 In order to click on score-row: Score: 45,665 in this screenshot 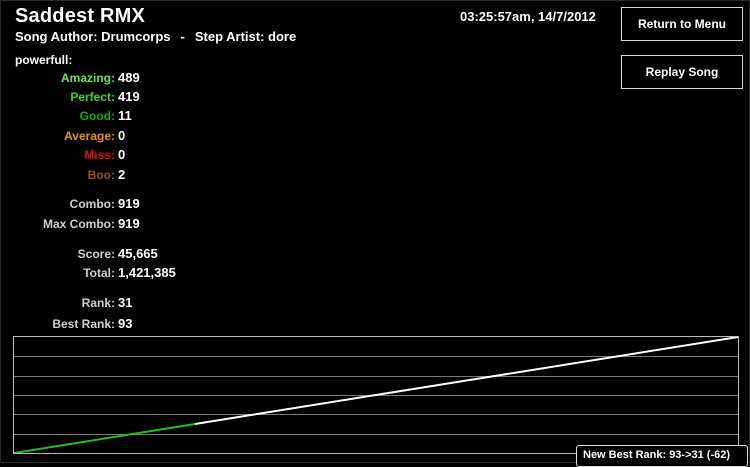, I will do `click(100, 254)`.